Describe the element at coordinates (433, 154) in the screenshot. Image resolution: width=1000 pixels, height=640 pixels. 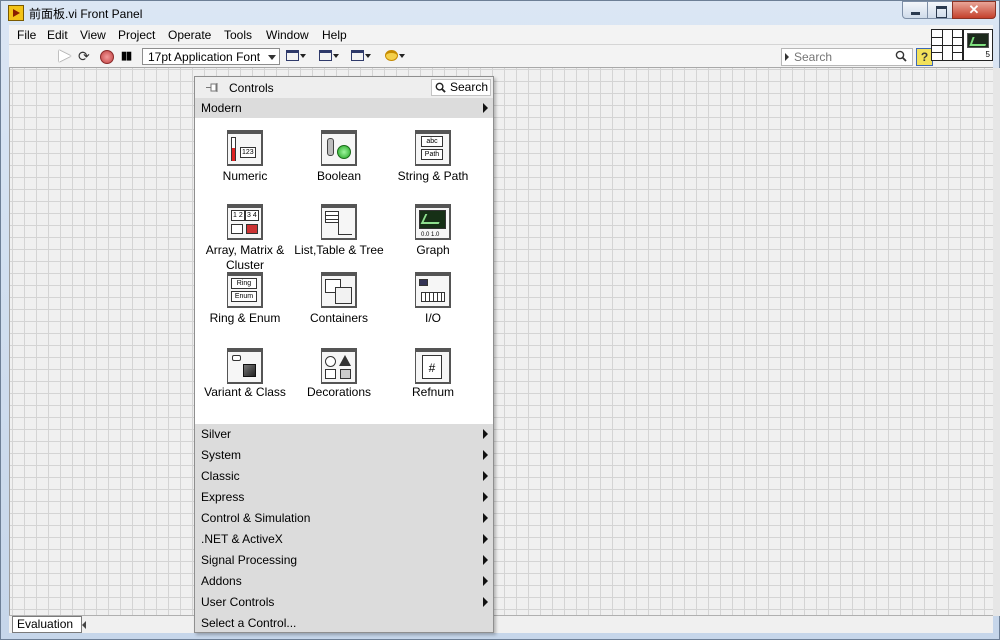
I see `palette-item-string-path: abc Path String & Path` at that location.